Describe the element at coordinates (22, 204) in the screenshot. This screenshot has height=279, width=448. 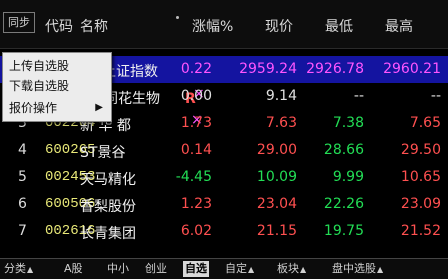
I see `row-index: 6` at that location.